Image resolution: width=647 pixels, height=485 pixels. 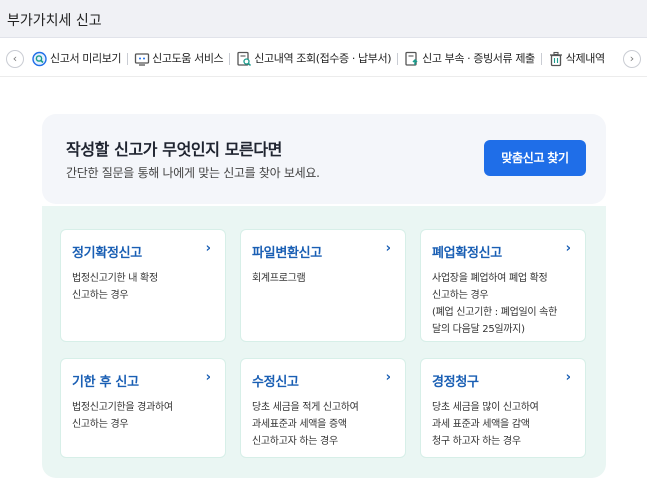 What do you see at coordinates (476, 441) in the screenshot?
I see `card-description-line: 청구 하고자 하는 경우` at bounding box center [476, 441].